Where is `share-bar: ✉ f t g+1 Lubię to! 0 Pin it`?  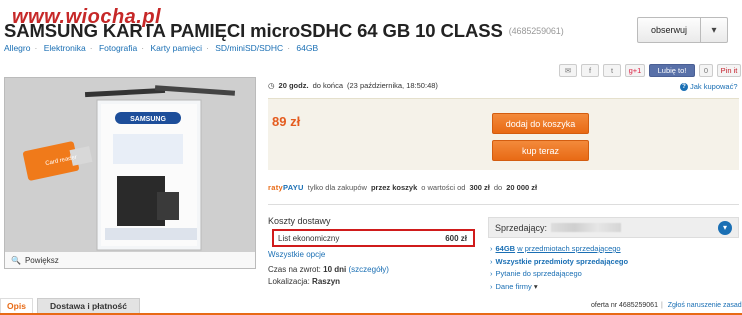 share-bar: ✉ f t g+1 Lubię to! 0 Pin it is located at coordinates (650, 70).